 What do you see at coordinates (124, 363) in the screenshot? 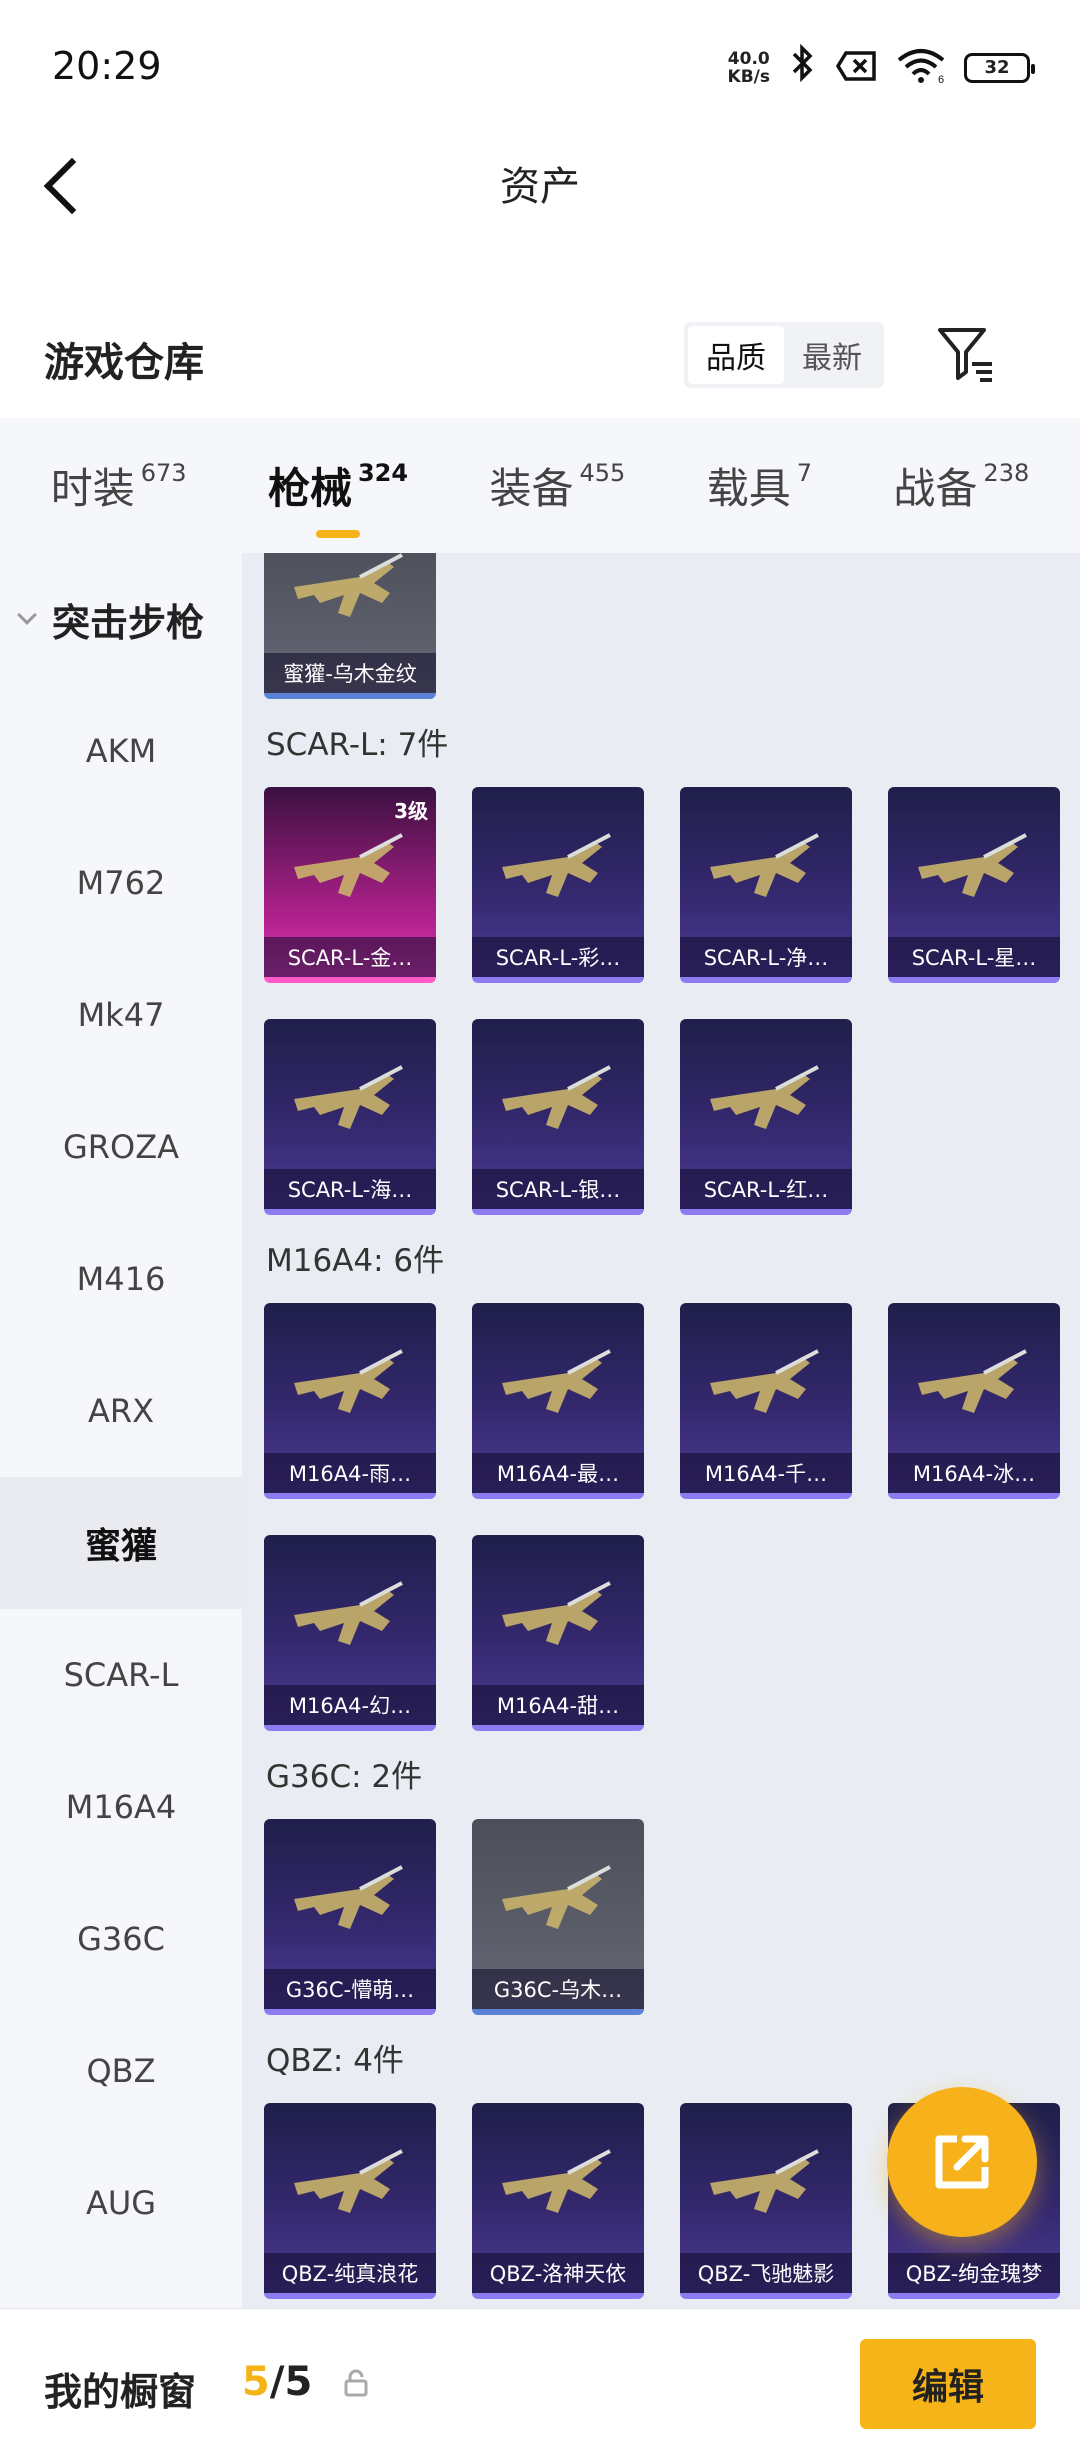
I see `warehouse-title: 游戏仓库` at bounding box center [124, 363].